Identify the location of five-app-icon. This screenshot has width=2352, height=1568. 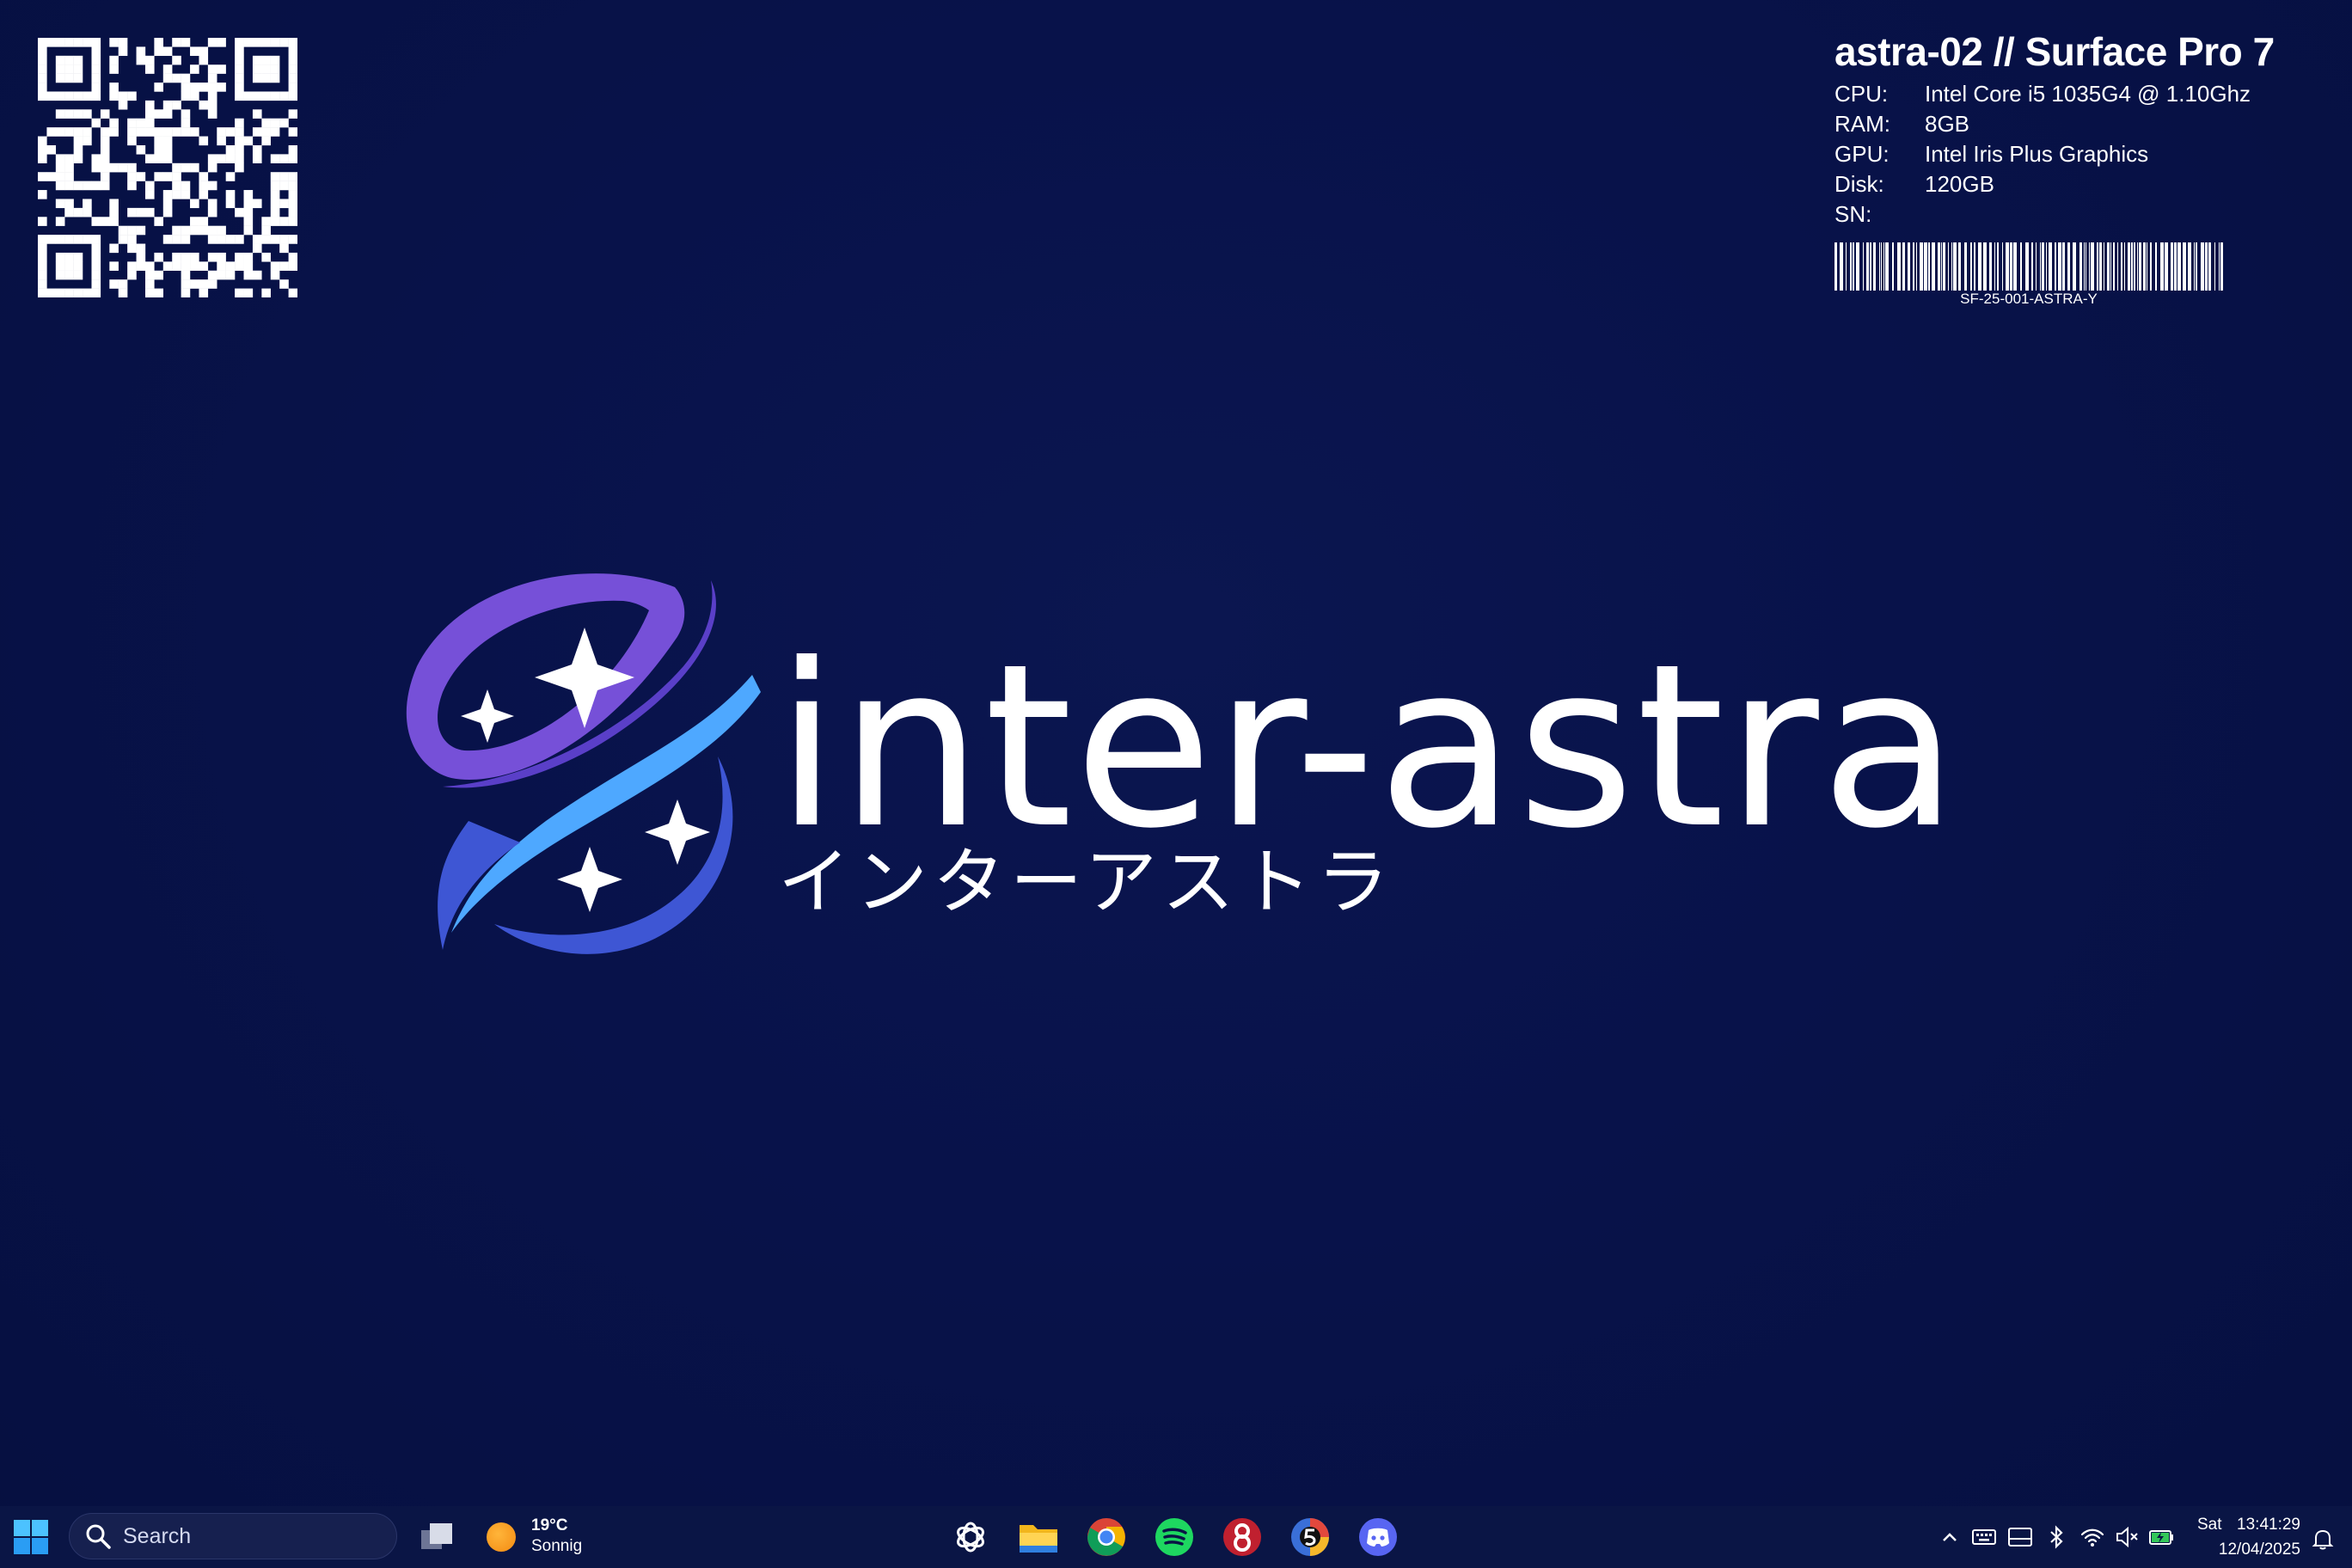
(1310, 1537).